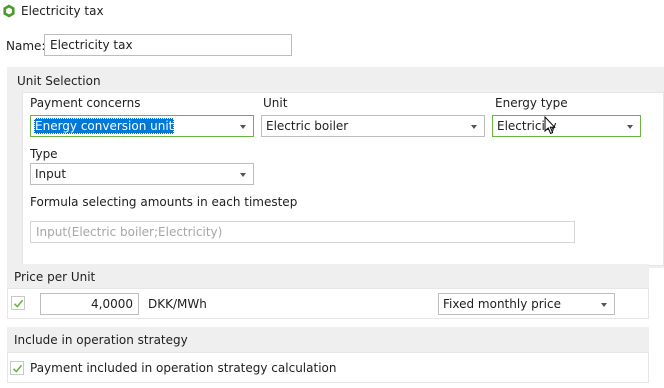 This screenshot has height=388, width=664. Describe the element at coordinates (101, 340) in the screenshot. I see `operation-strategy-header: Include in operation strategy` at that location.